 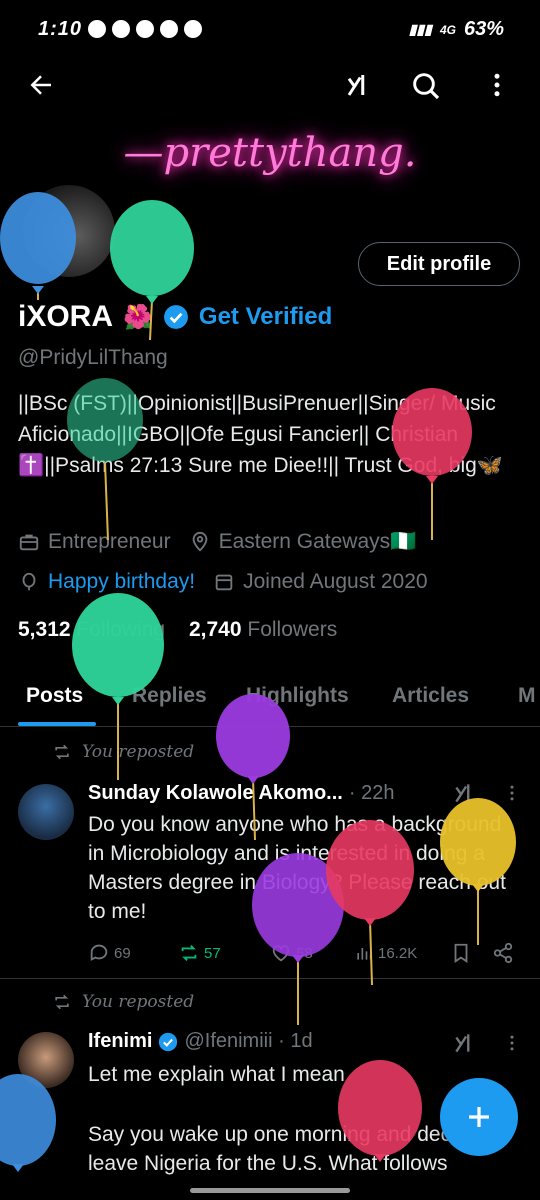 I want to click on notification-icons, so click(x=145, y=29).